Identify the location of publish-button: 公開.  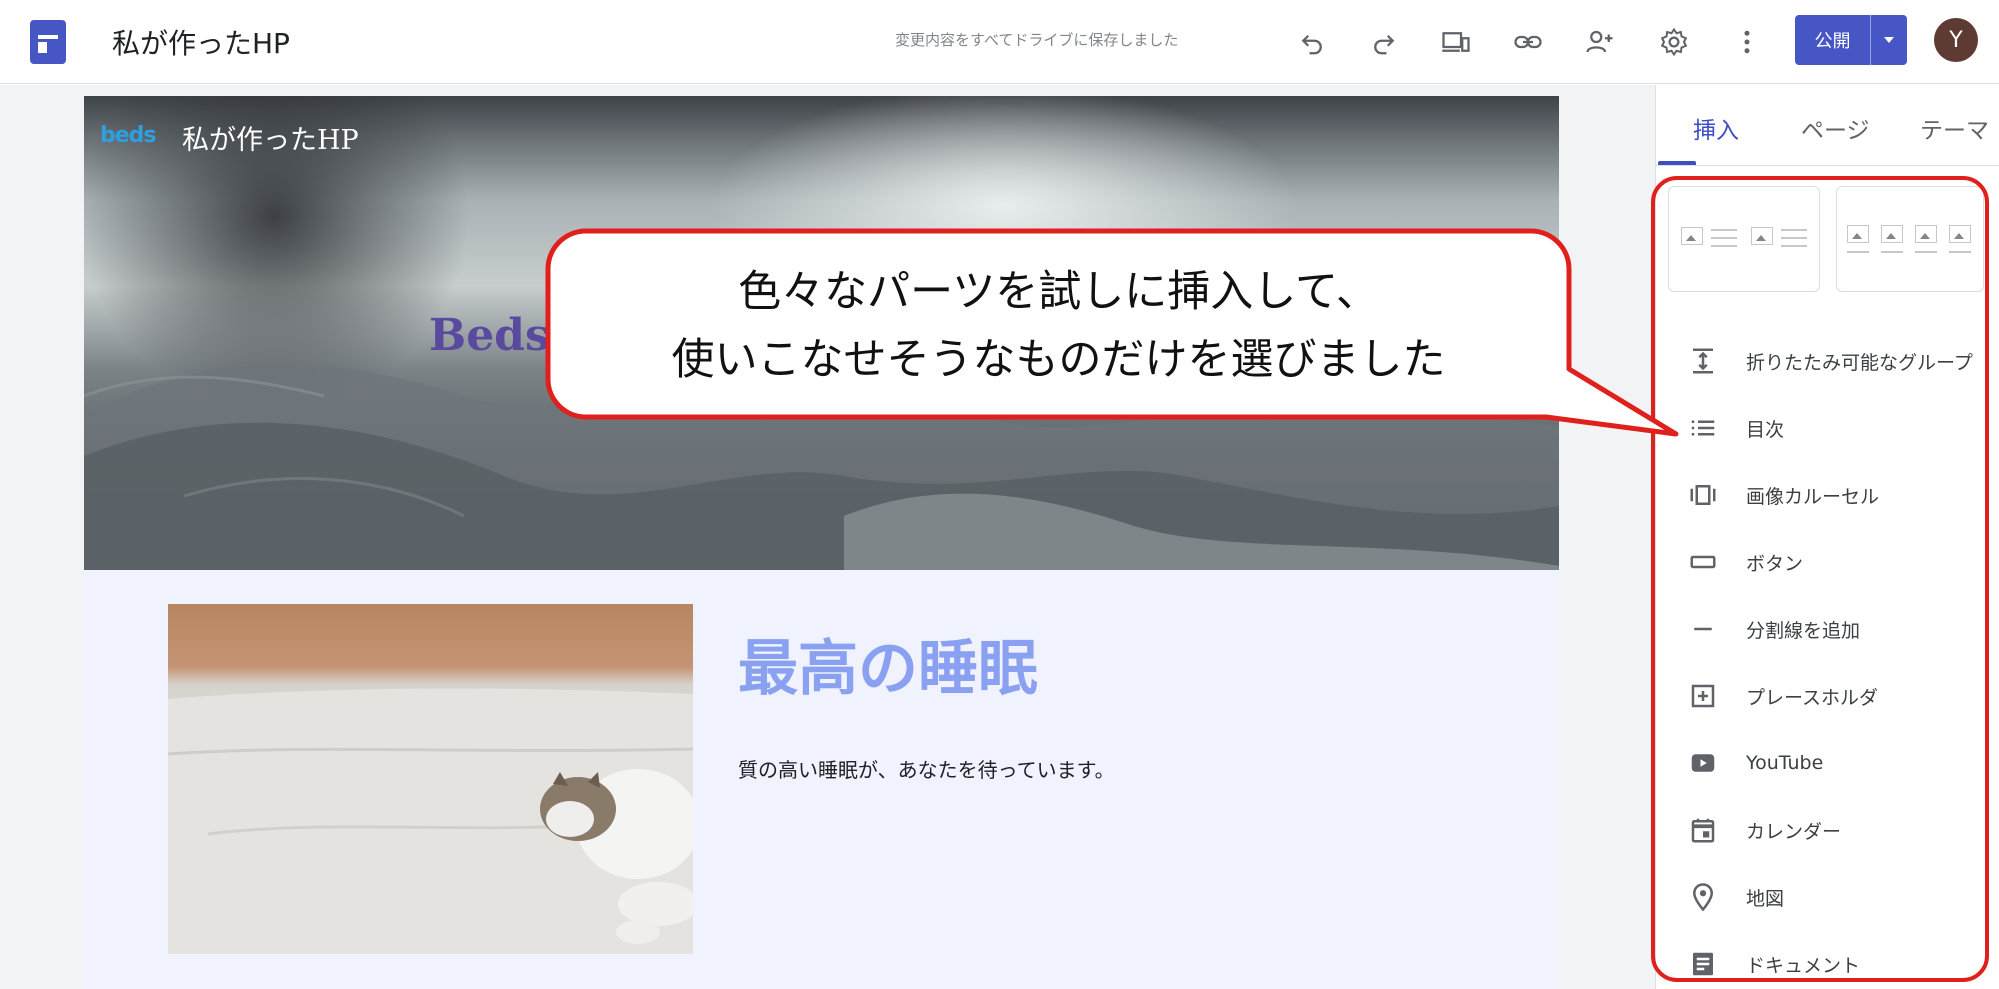
(1851, 40).